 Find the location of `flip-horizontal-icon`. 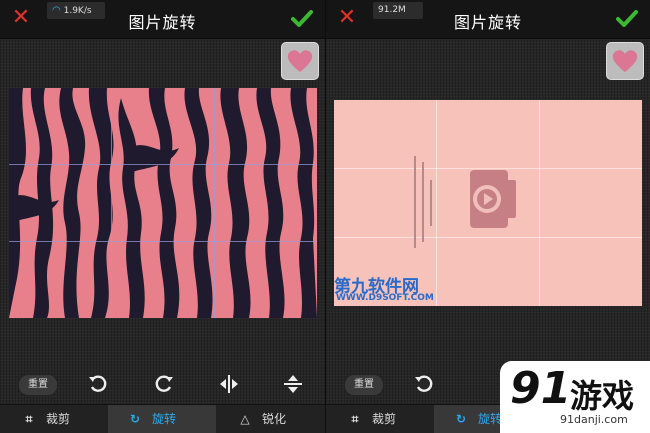

flip-horizontal-icon is located at coordinates (229, 384).